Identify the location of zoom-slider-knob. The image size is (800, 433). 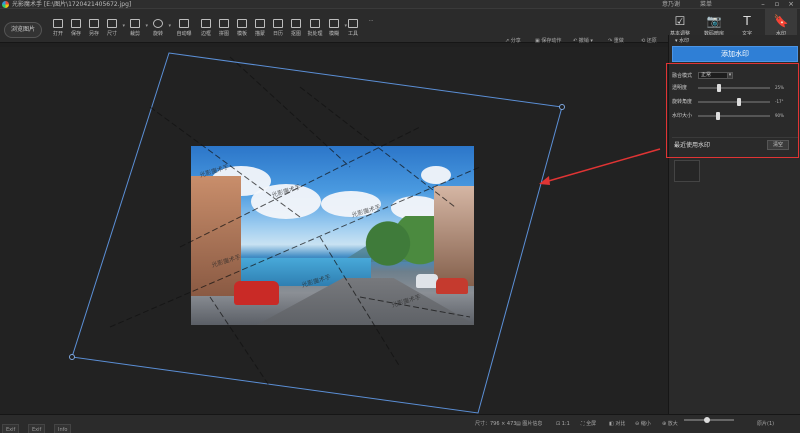
(707, 420).